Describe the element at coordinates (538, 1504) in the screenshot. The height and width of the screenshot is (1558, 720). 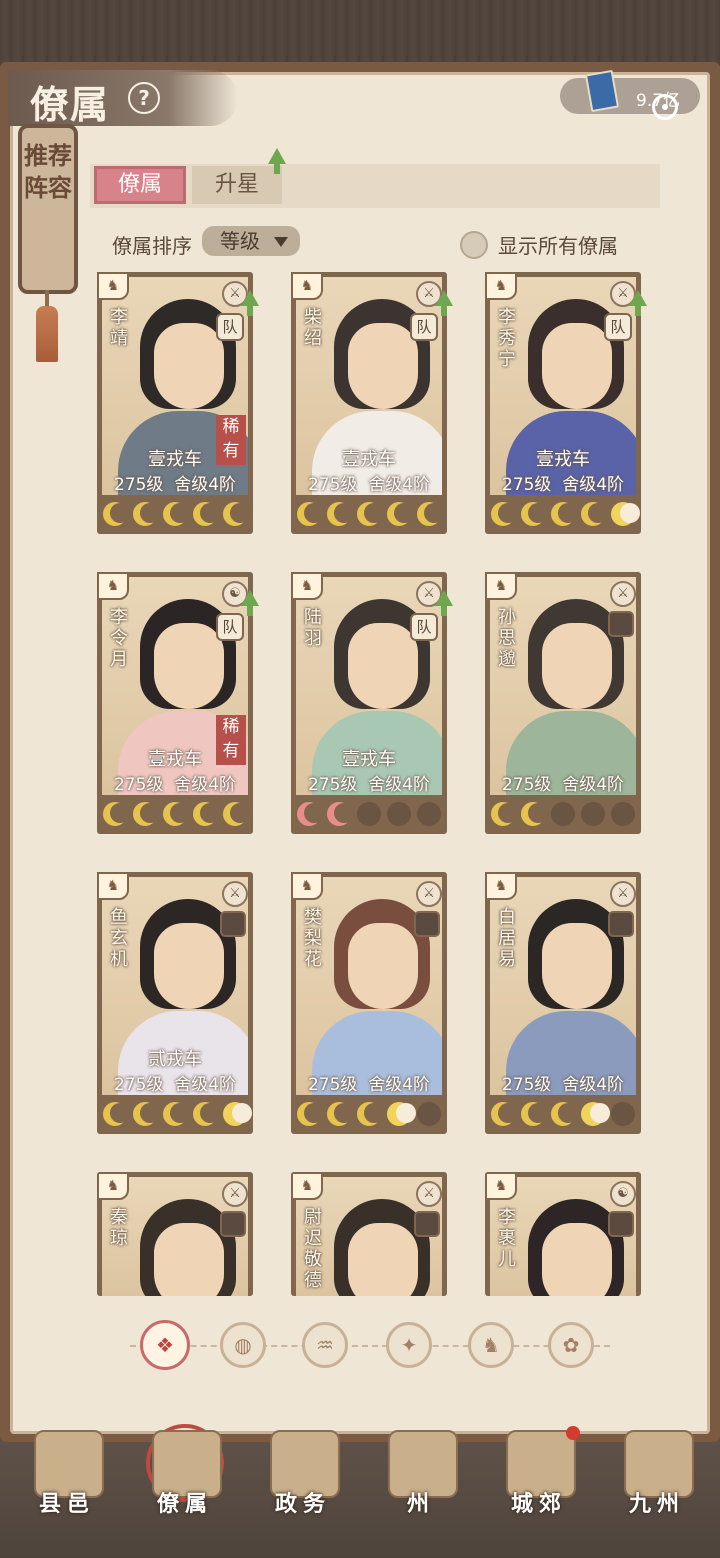
I see `nav-label: 城郊` at that location.